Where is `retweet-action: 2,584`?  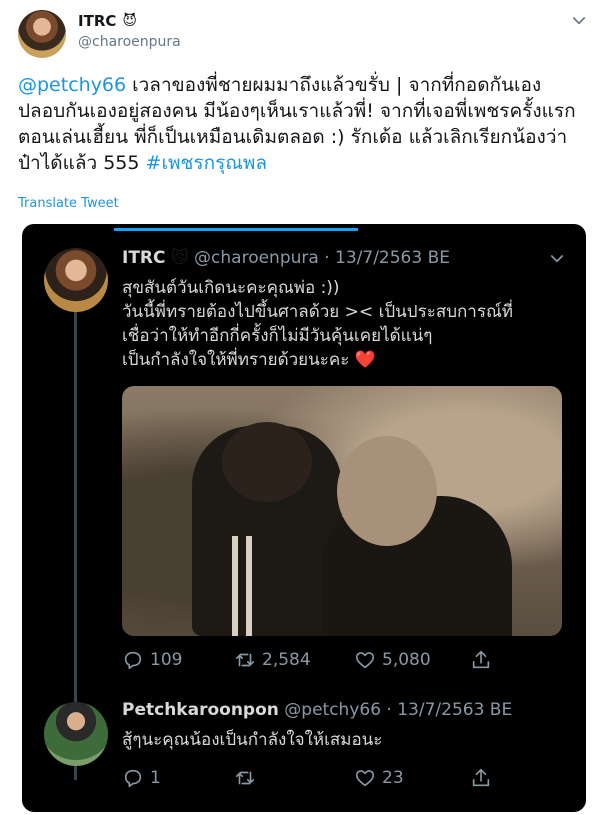
retweet-action: 2,584 is located at coordinates (272, 660).